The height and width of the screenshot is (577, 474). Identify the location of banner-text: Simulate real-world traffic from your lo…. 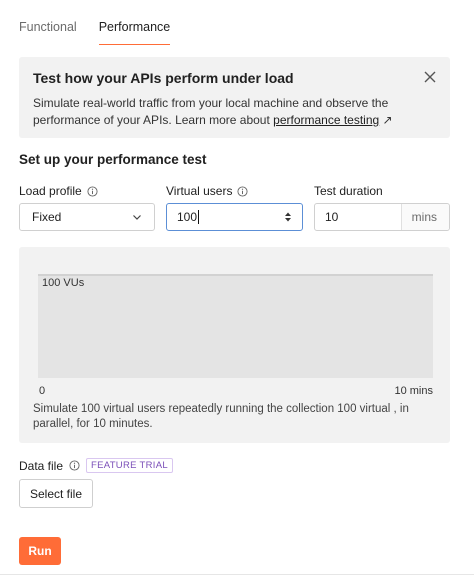
(218, 112).